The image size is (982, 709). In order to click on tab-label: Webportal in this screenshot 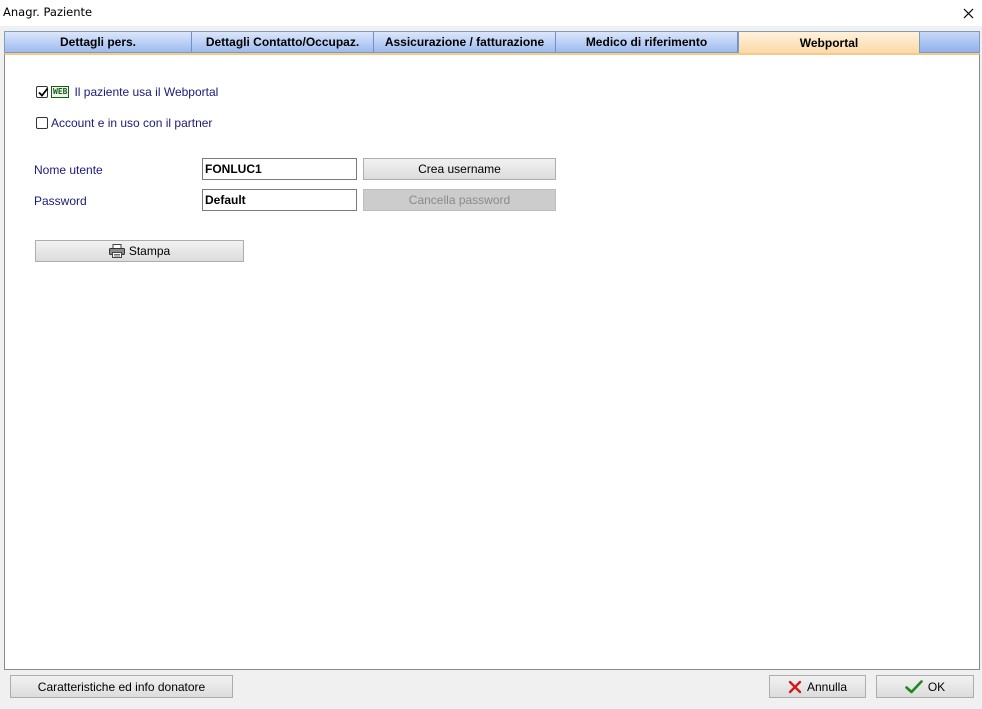, I will do `click(829, 42)`.